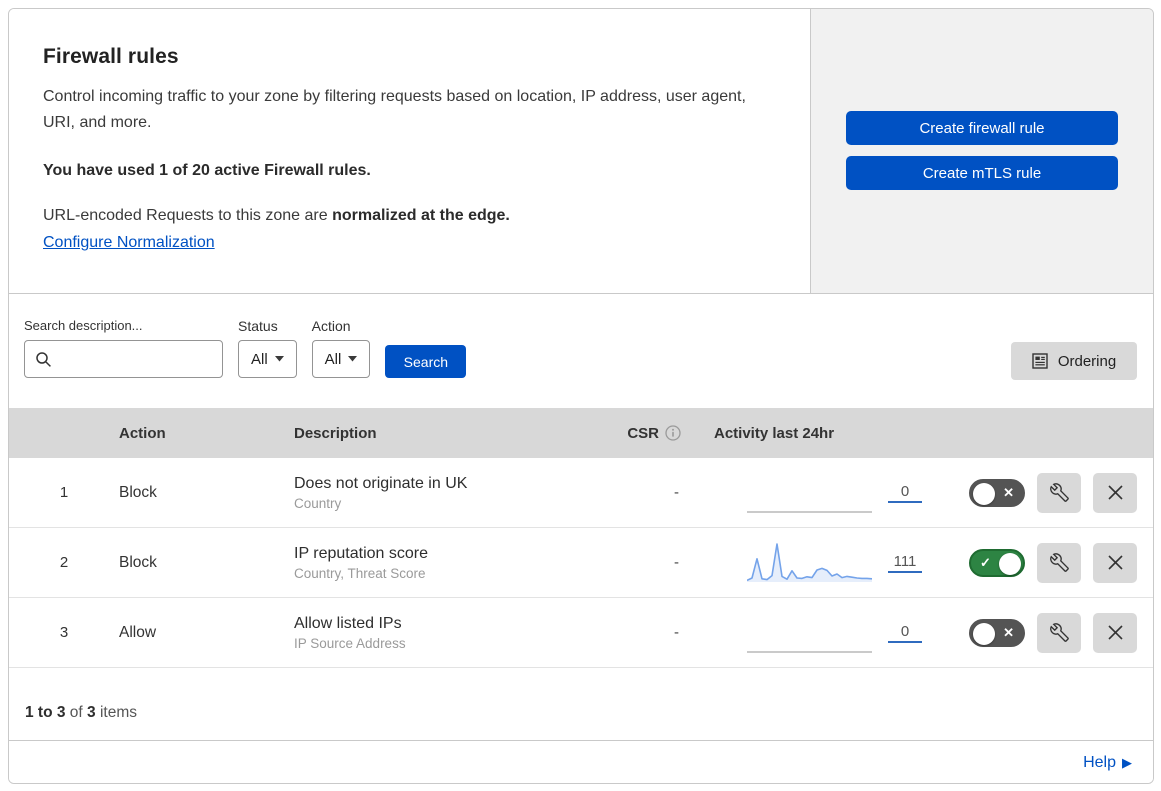 The image size is (1161, 791). I want to click on action-dropdown: All, so click(341, 359).